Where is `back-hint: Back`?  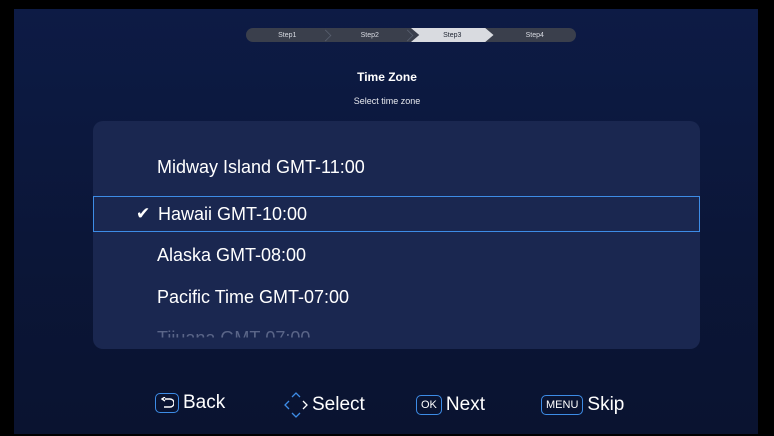
back-hint: Back is located at coordinates (190, 403).